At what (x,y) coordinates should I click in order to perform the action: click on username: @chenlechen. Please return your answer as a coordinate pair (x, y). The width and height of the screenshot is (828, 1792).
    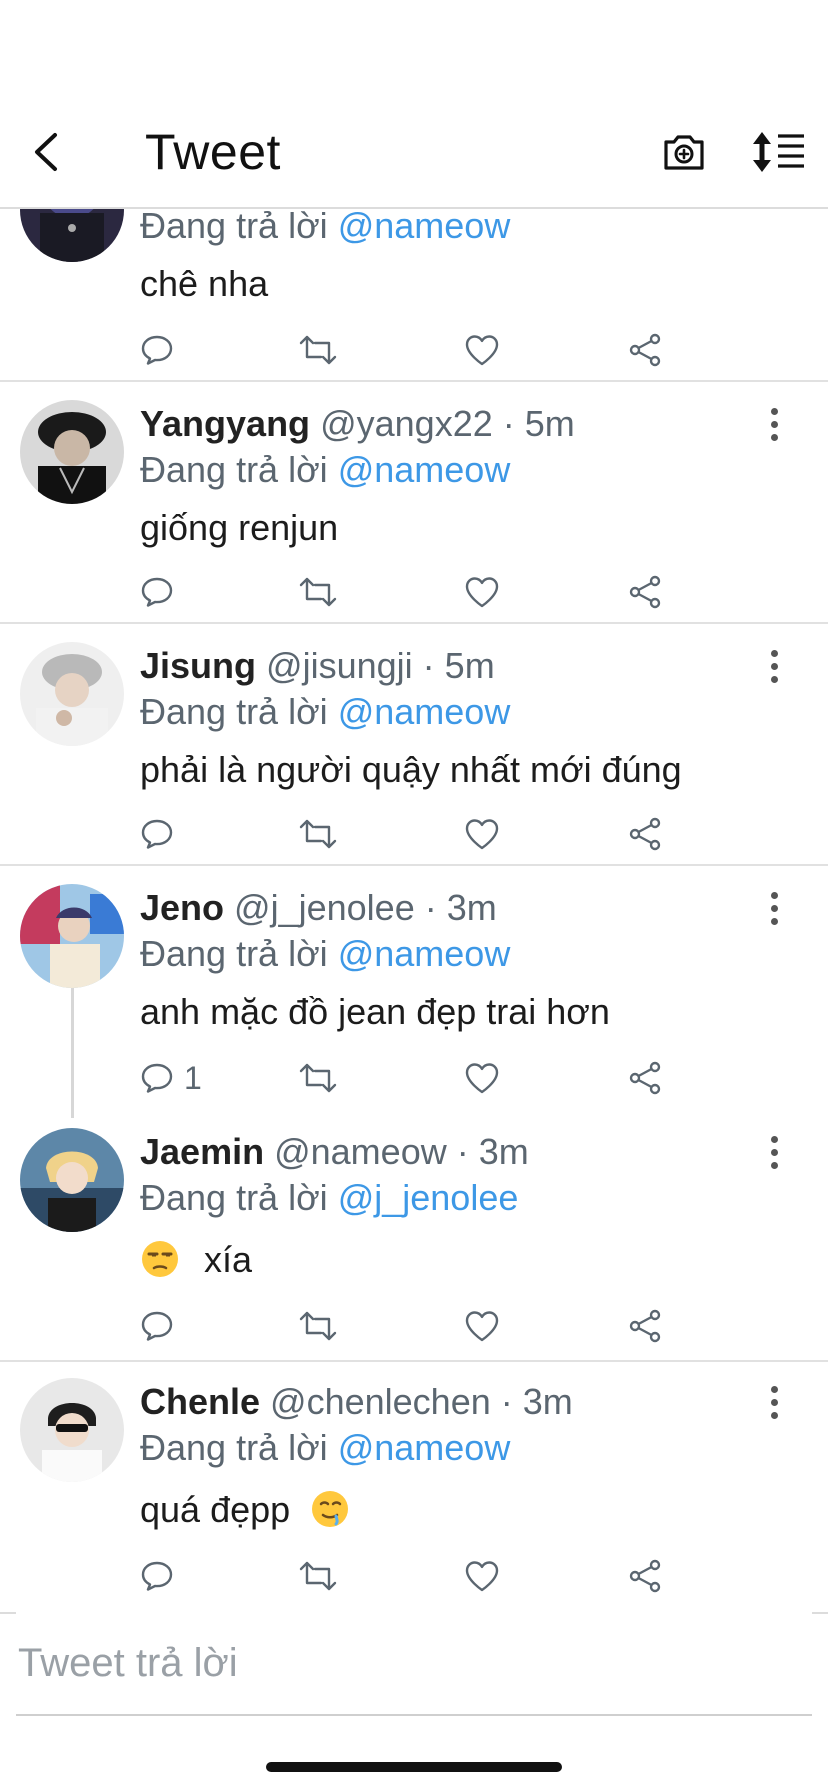
    Looking at the image, I should click on (380, 1401).